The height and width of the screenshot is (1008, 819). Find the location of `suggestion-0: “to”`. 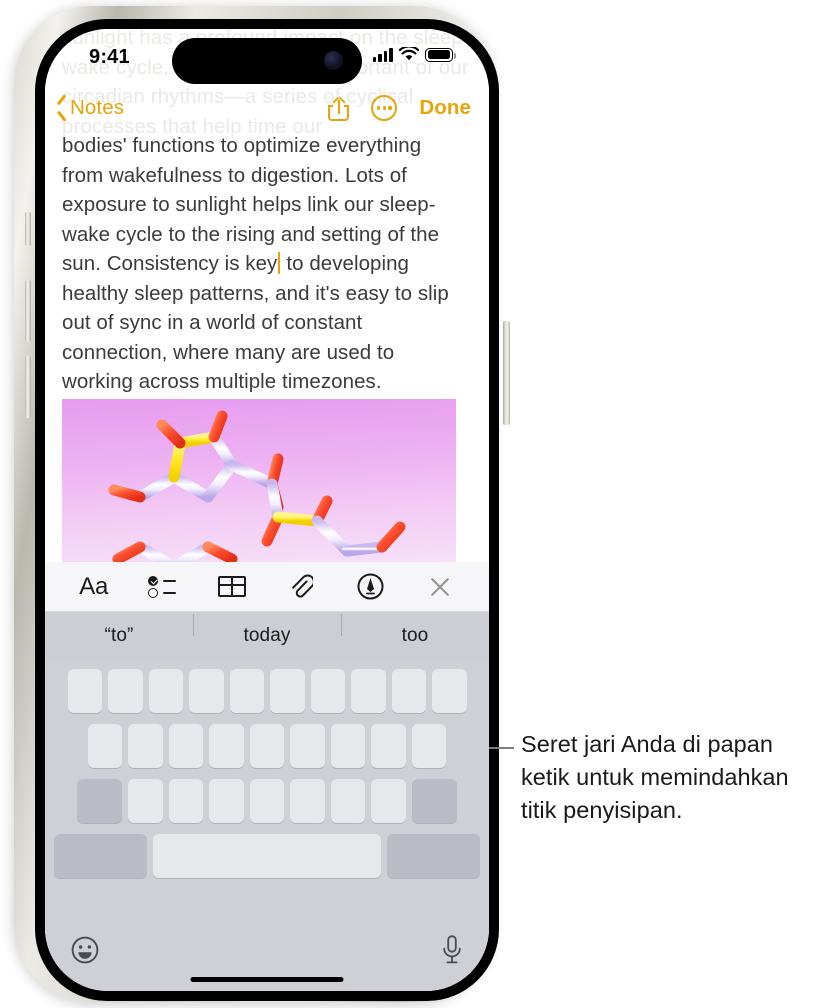

suggestion-0: “to” is located at coordinates (119, 636).